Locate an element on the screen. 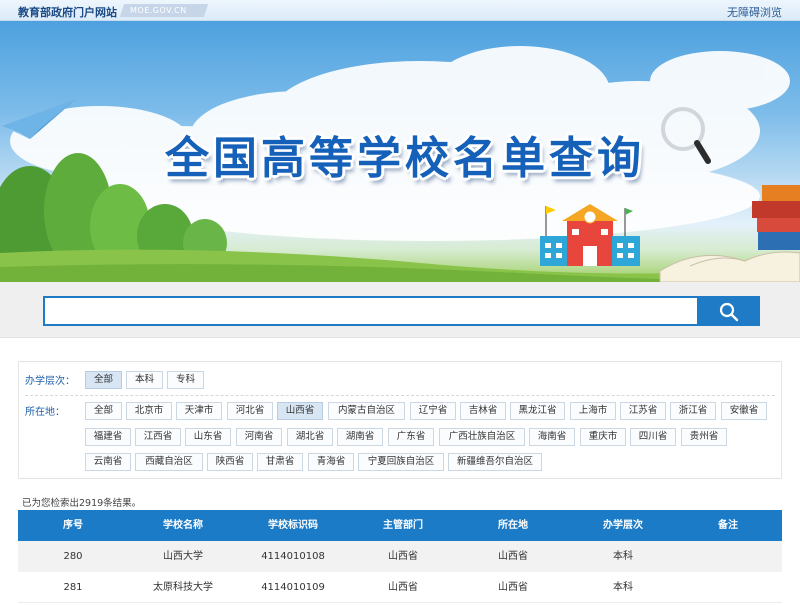 The width and height of the screenshot is (800, 605). location-chip: 西藏自治区 is located at coordinates (169, 462).